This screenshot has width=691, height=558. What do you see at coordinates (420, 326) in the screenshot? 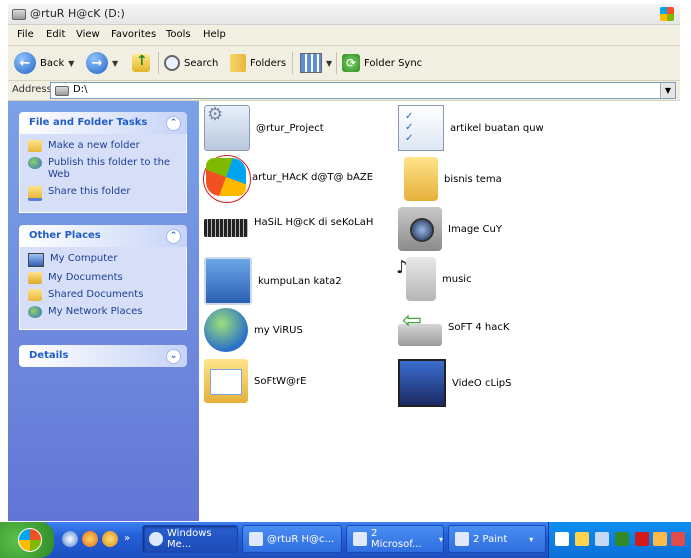
I see `software-icon` at bounding box center [420, 326].